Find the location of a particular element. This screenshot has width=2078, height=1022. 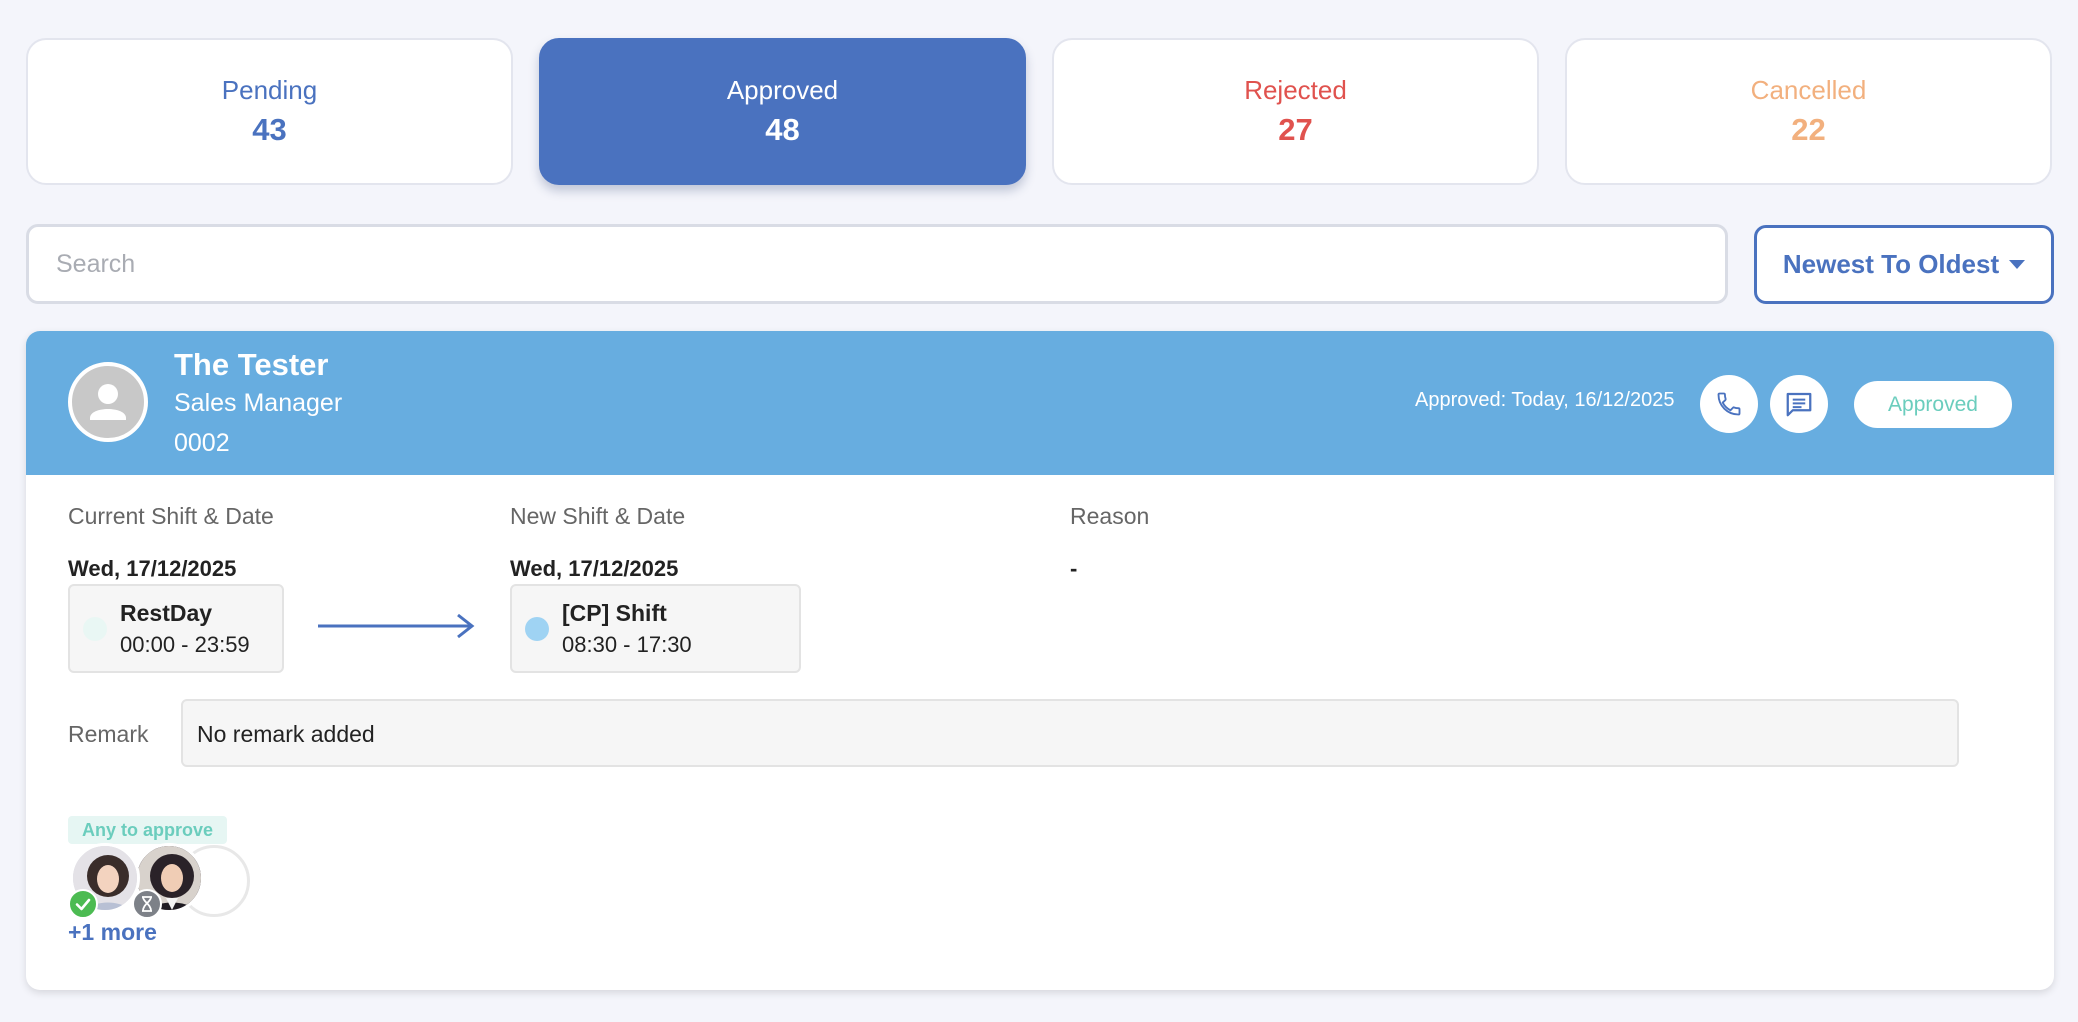

check-icon is located at coordinates (83, 904).